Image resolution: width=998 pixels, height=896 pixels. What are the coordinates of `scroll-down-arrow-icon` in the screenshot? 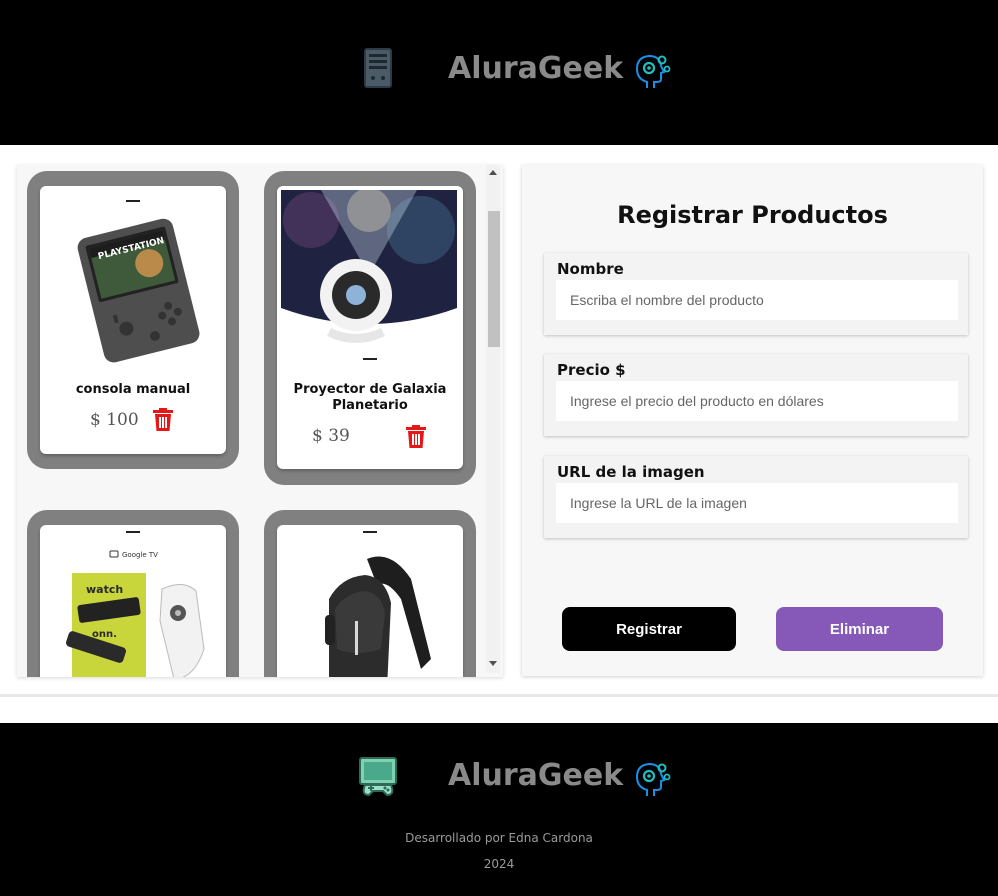 It's located at (493, 663).